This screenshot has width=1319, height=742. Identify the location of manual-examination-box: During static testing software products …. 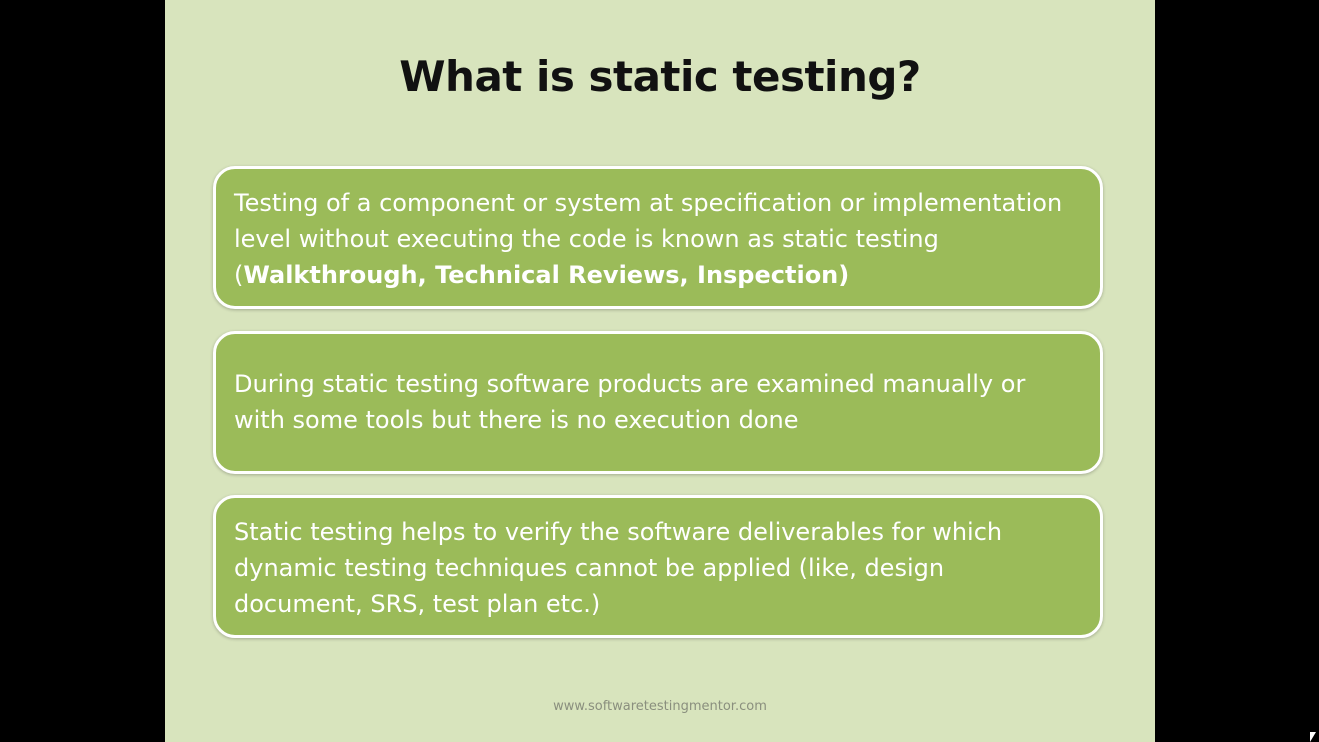
(658, 402).